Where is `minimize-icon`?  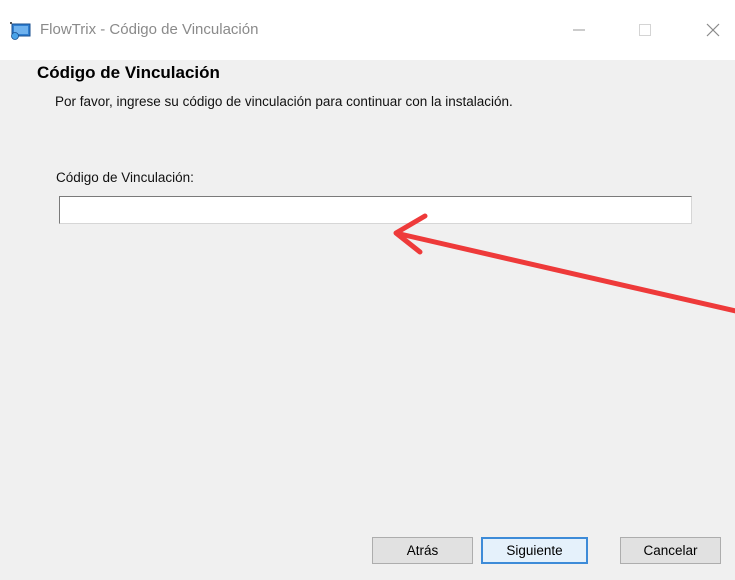 minimize-icon is located at coordinates (579, 30).